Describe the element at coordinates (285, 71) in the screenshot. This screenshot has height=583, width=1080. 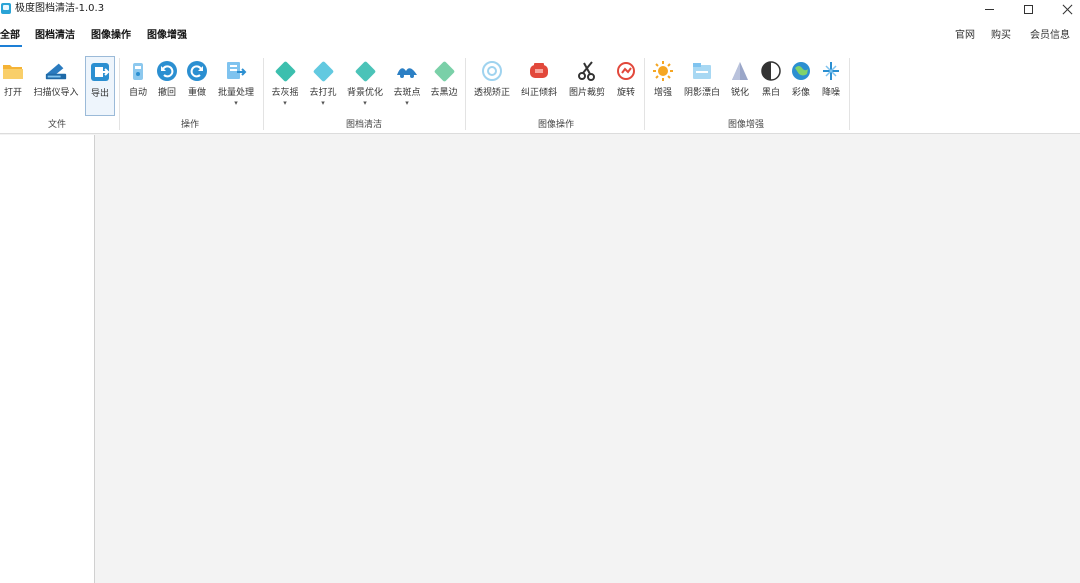
I see `clean-diamond-icon` at that location.